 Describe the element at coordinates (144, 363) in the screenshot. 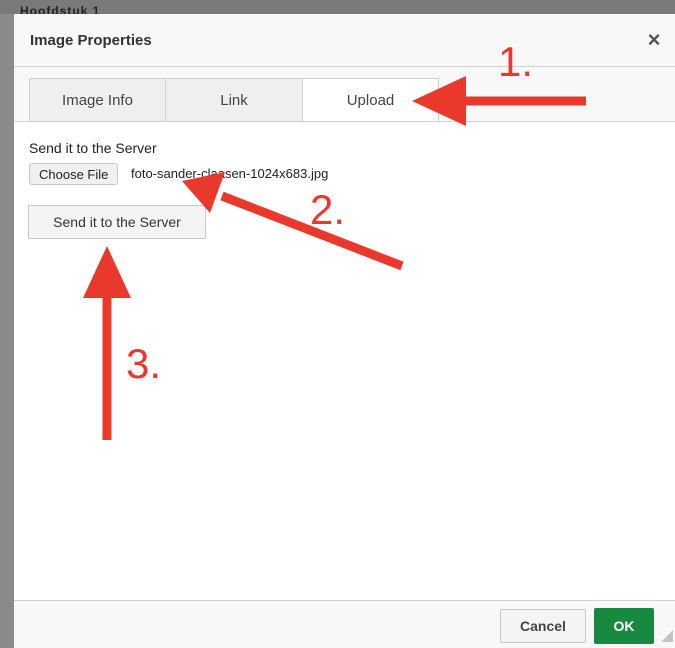

I see `step-3-label: 3.` at that location.